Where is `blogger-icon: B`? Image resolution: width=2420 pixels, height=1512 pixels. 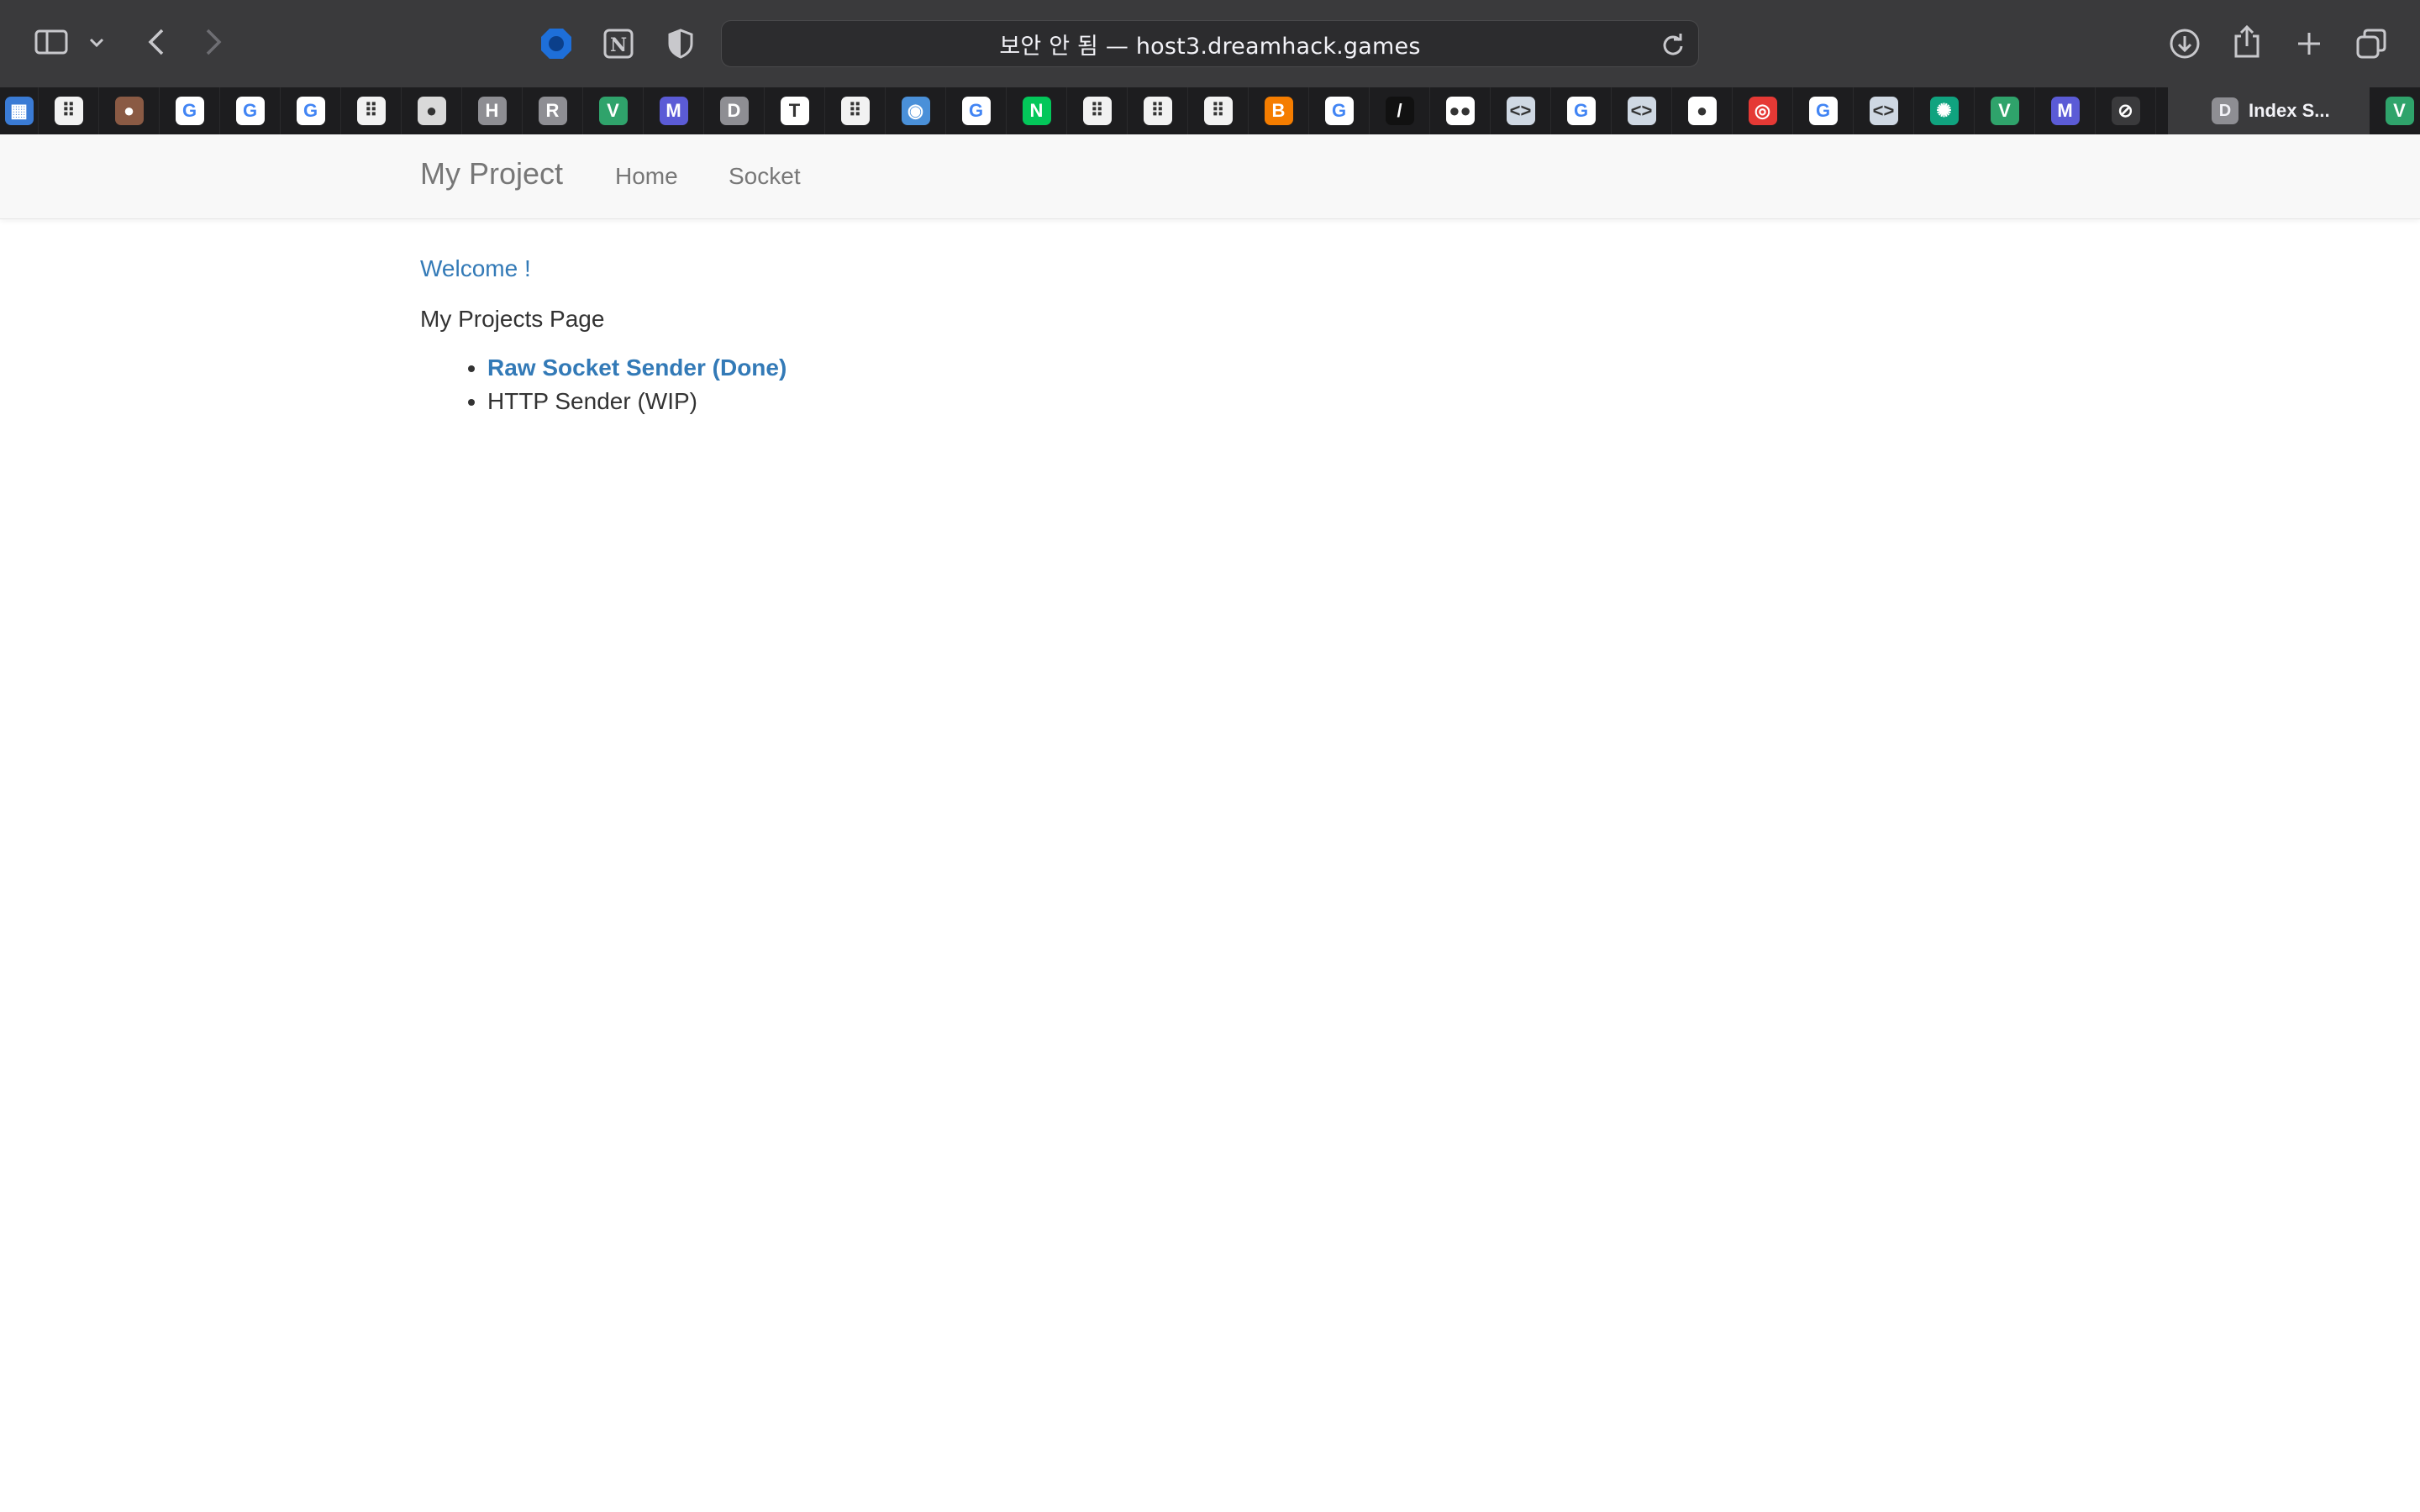
blogger-icon: B is located at coordinates (1278, 111).